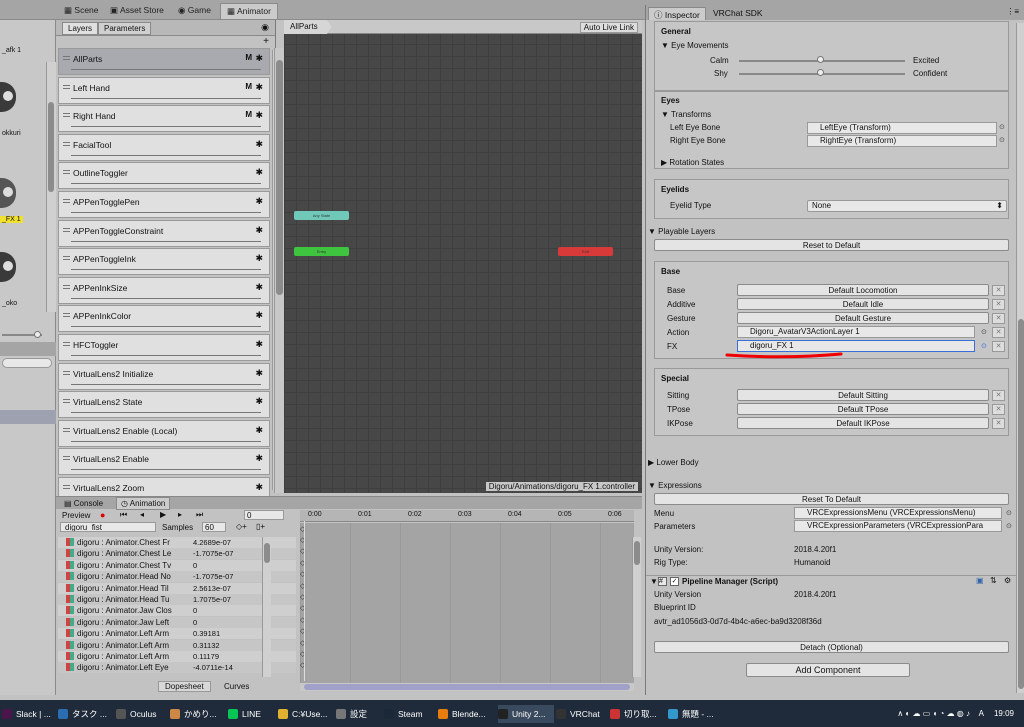 Image resolution: width=1024 pixels, height=727 pixels. I want to click on search-input, so click(27, 363).